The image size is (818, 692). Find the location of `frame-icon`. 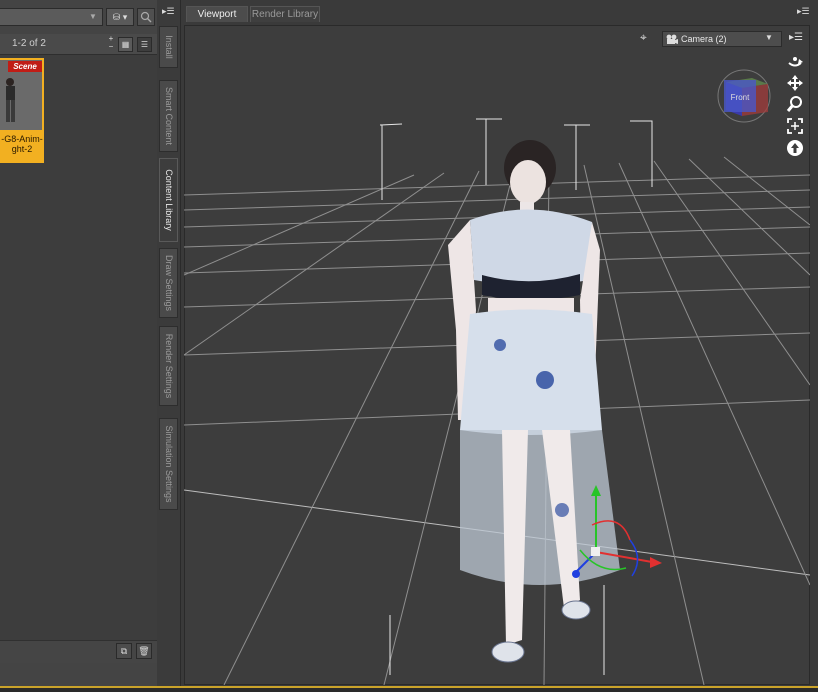

frame-icon is located at coordinates (795, 126).